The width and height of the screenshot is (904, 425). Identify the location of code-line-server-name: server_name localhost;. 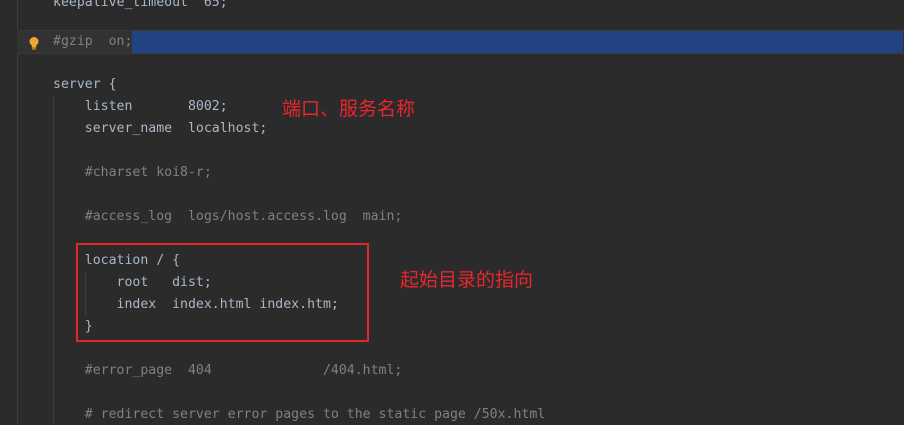
(160, 129).